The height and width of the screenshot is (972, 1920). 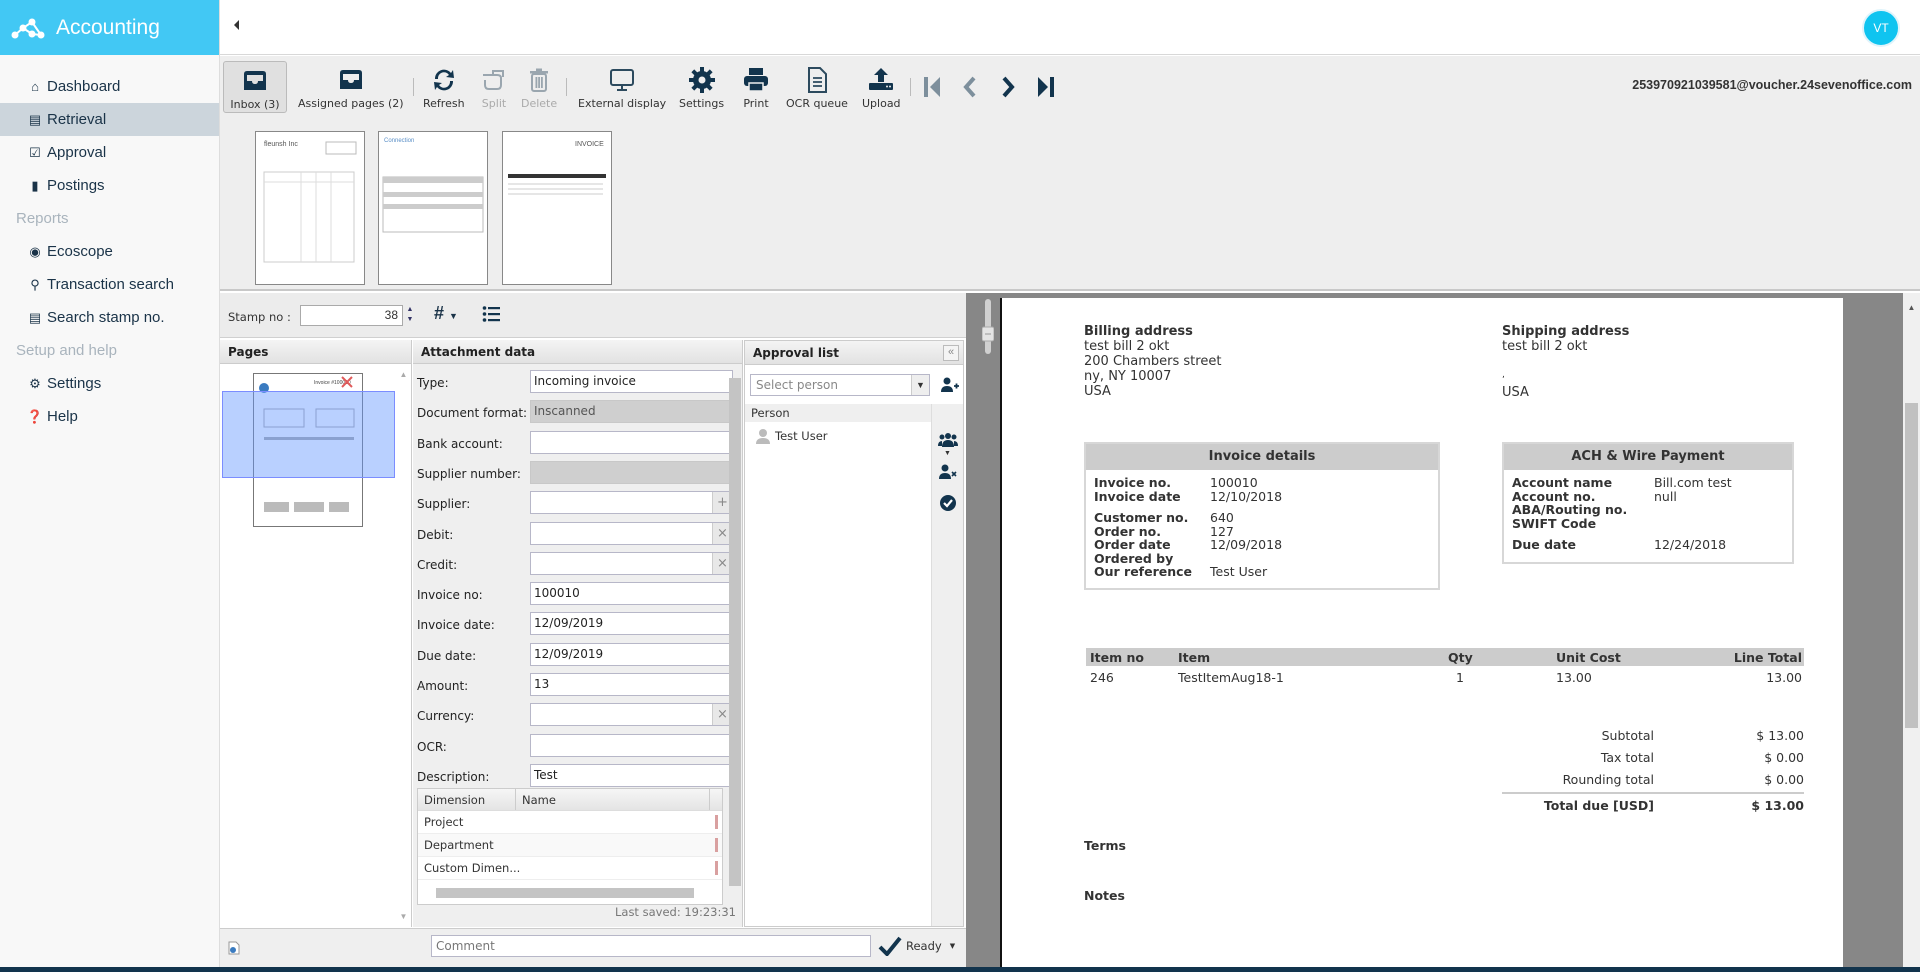 What do you see at coordinates (951, 353) in the screenshot?
I see `collapse-panel-icon: «` at bounding box center [951, 353].